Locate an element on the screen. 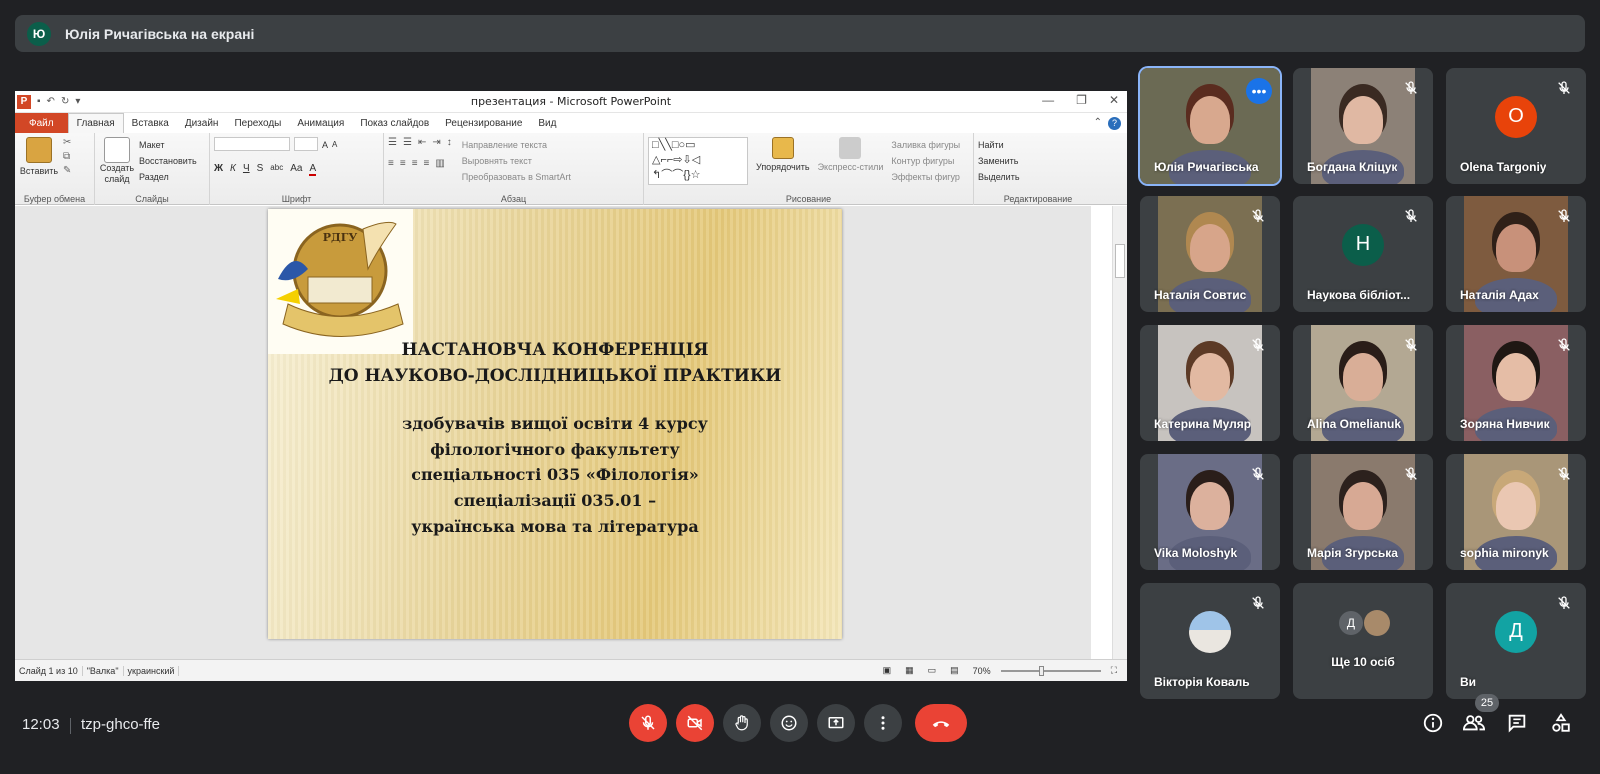  zoom-slider is located at coordinates (1050, 670).